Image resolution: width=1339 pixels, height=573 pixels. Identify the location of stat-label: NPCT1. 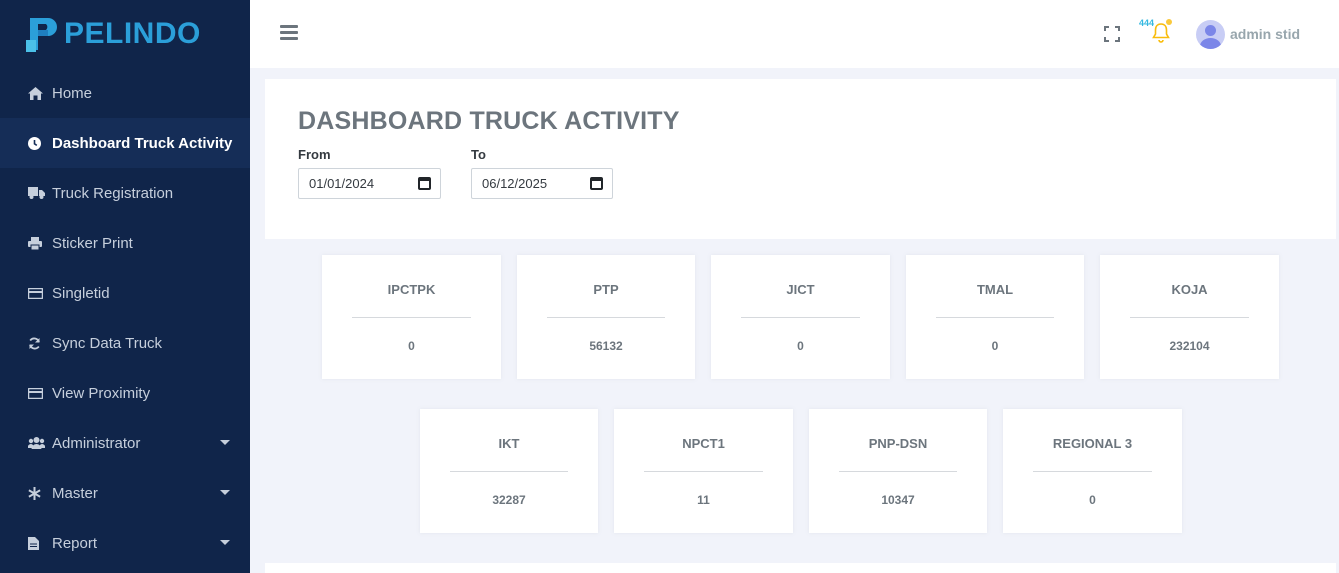
(703, 443).